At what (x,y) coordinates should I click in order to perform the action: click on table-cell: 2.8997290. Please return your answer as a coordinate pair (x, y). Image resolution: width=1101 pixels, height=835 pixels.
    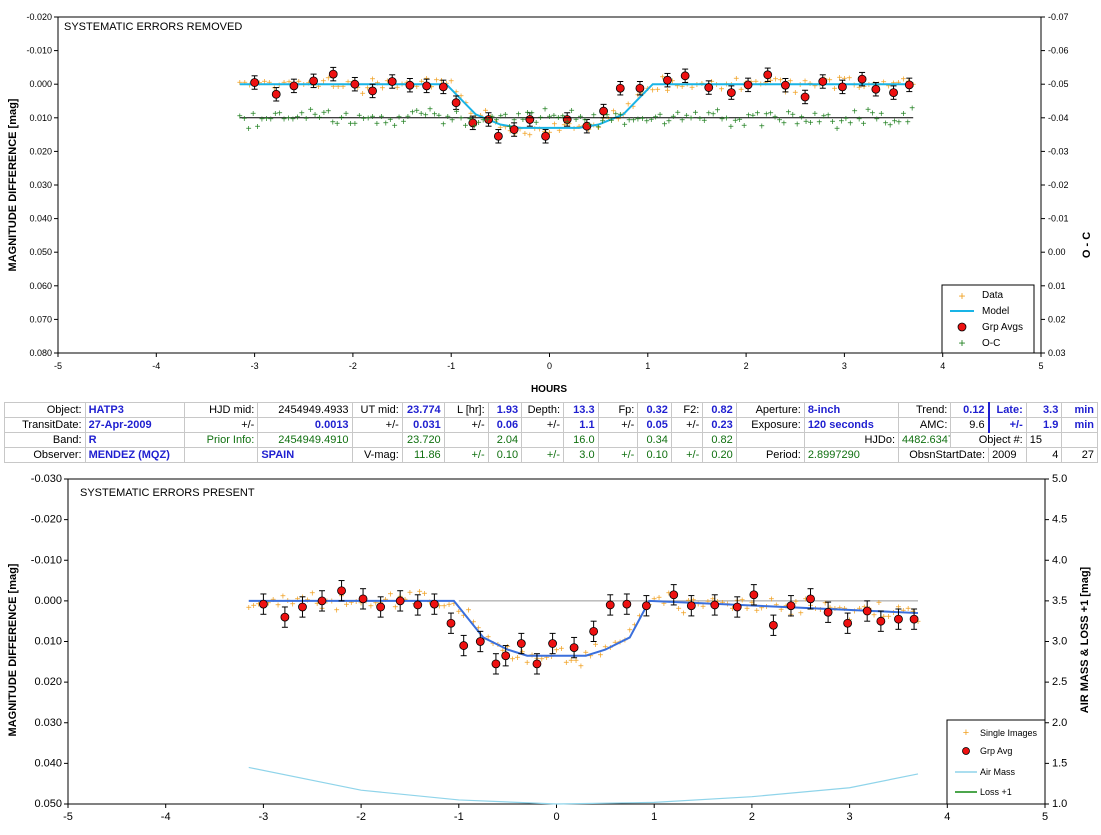
    Looking at the image, I should click on (851, 455).